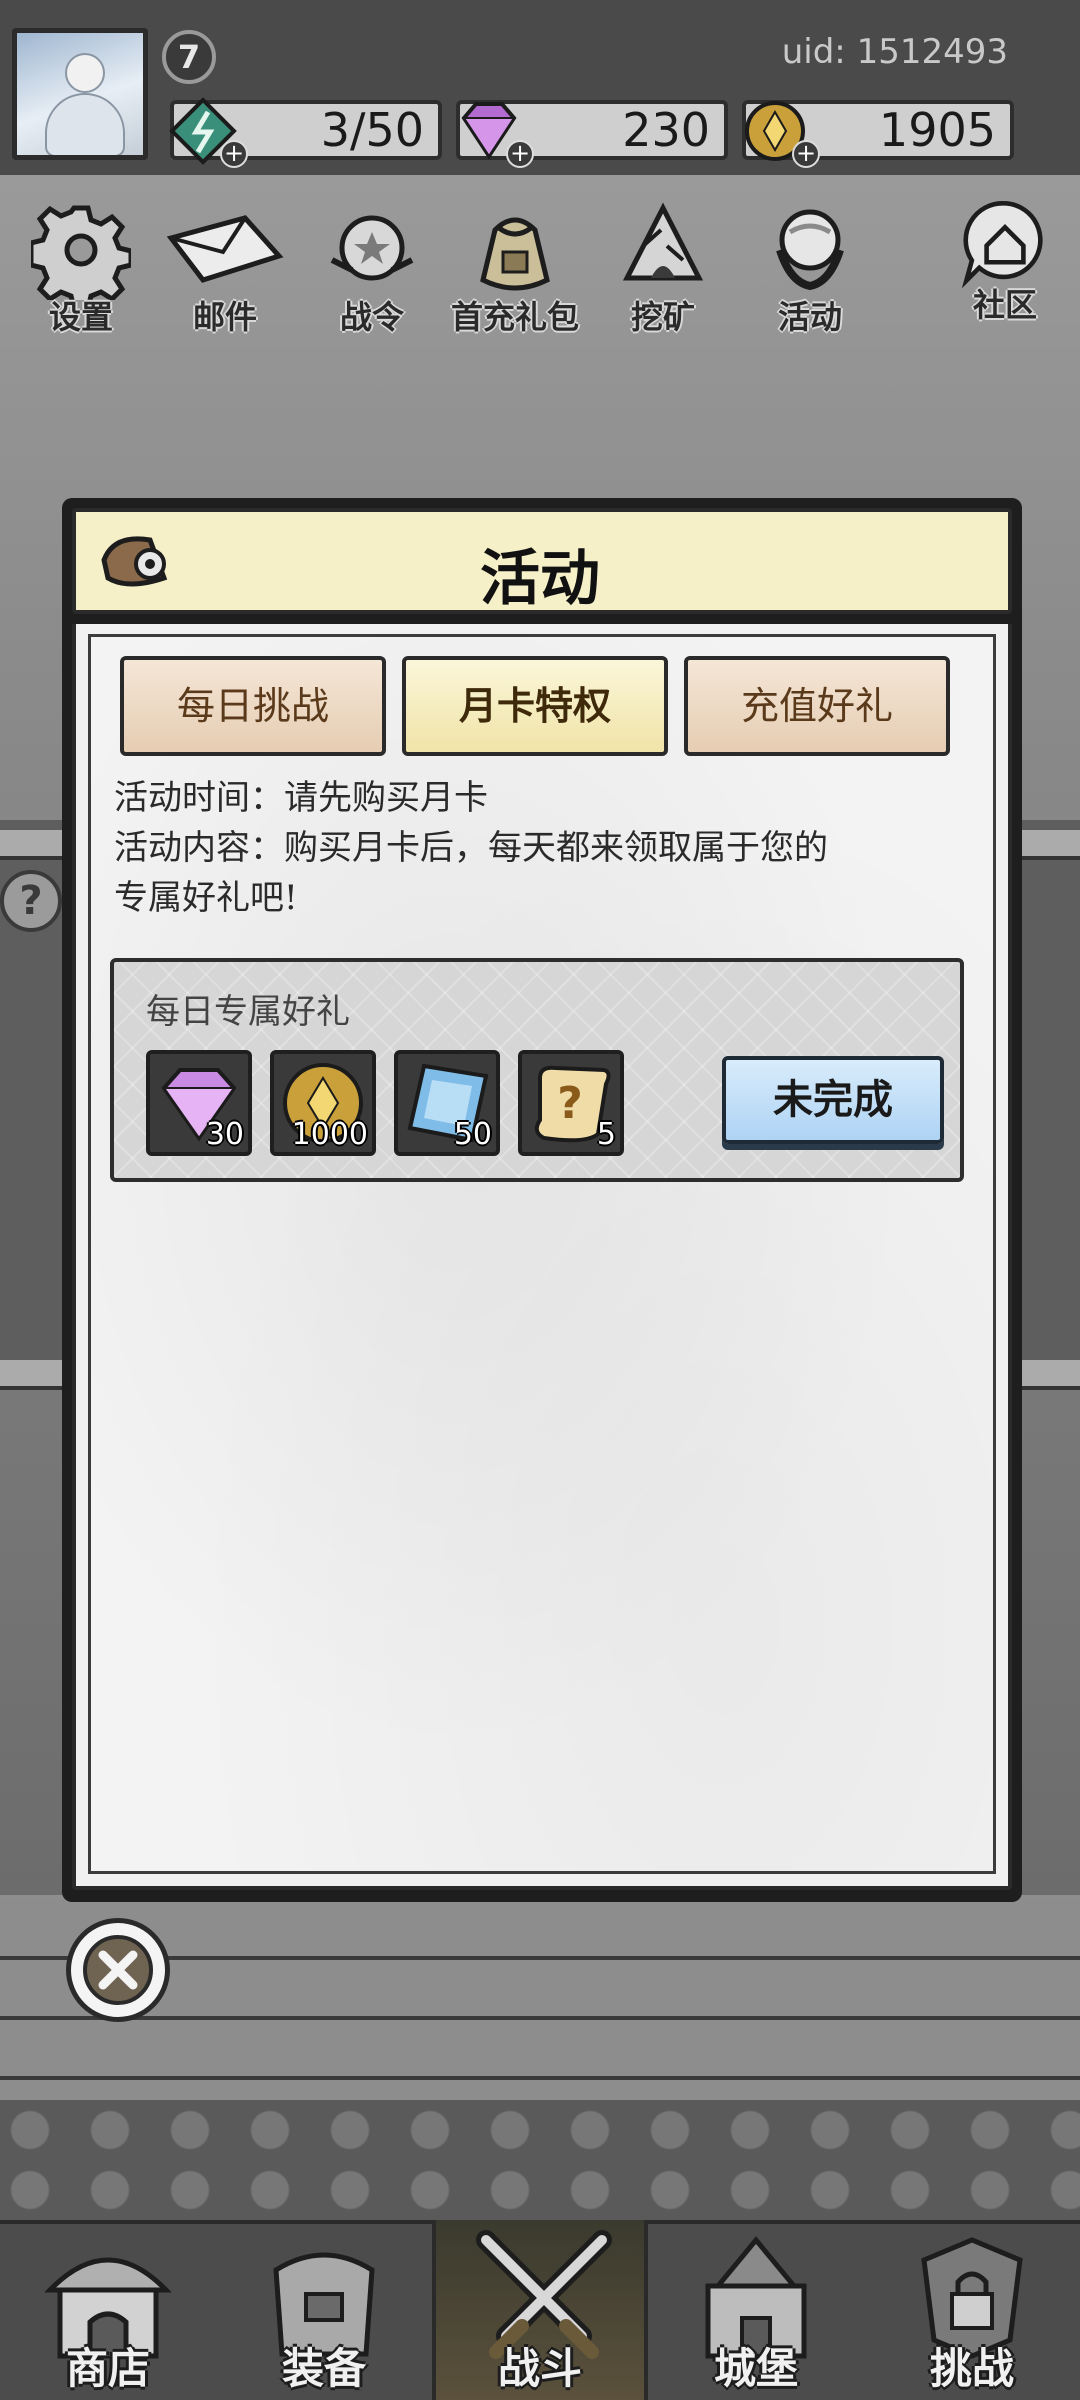  Describe the element at coordinates (592, 134) in the screenshot. I see `gem-counter: + 230` at that location.